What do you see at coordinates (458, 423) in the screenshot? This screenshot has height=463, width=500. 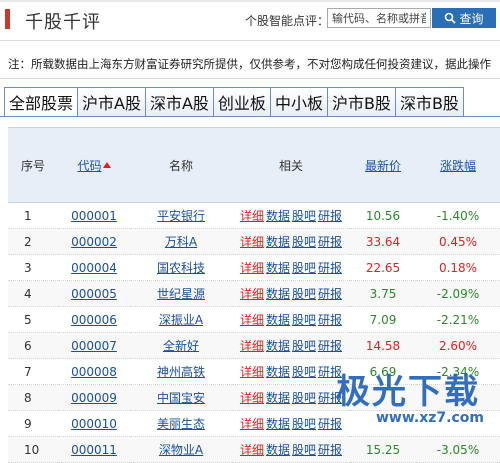 I see `change-cell` at bounding box center [458, 423].